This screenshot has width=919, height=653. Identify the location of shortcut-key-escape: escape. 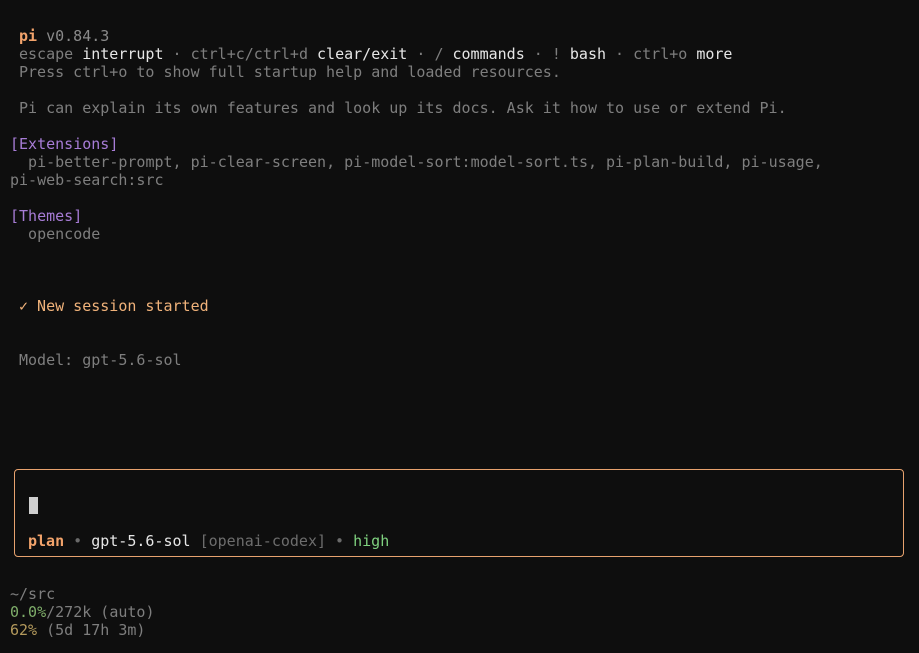
(46, 54).